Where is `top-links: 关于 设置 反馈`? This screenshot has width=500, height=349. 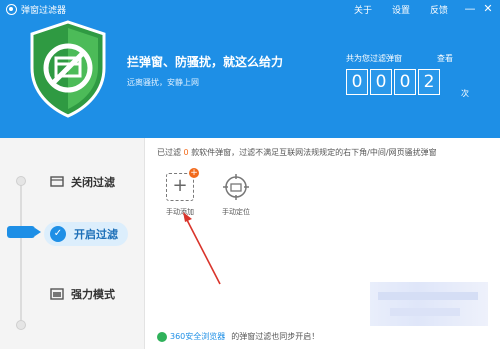 top-links: 关于 设置 反馈 is located at coordinates (401, 9).